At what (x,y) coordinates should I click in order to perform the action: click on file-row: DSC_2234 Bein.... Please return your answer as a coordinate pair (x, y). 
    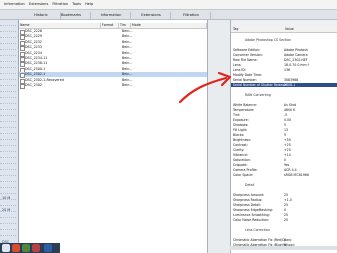
    Looking at the image, I should click on (113, 53).